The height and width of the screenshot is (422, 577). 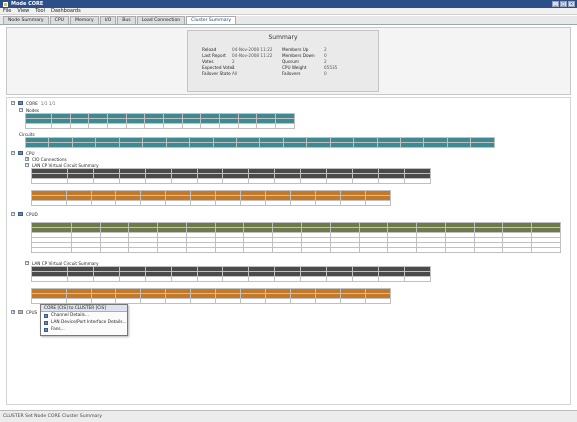 I want to click on menu-file: File, so click(x=7, y=11).